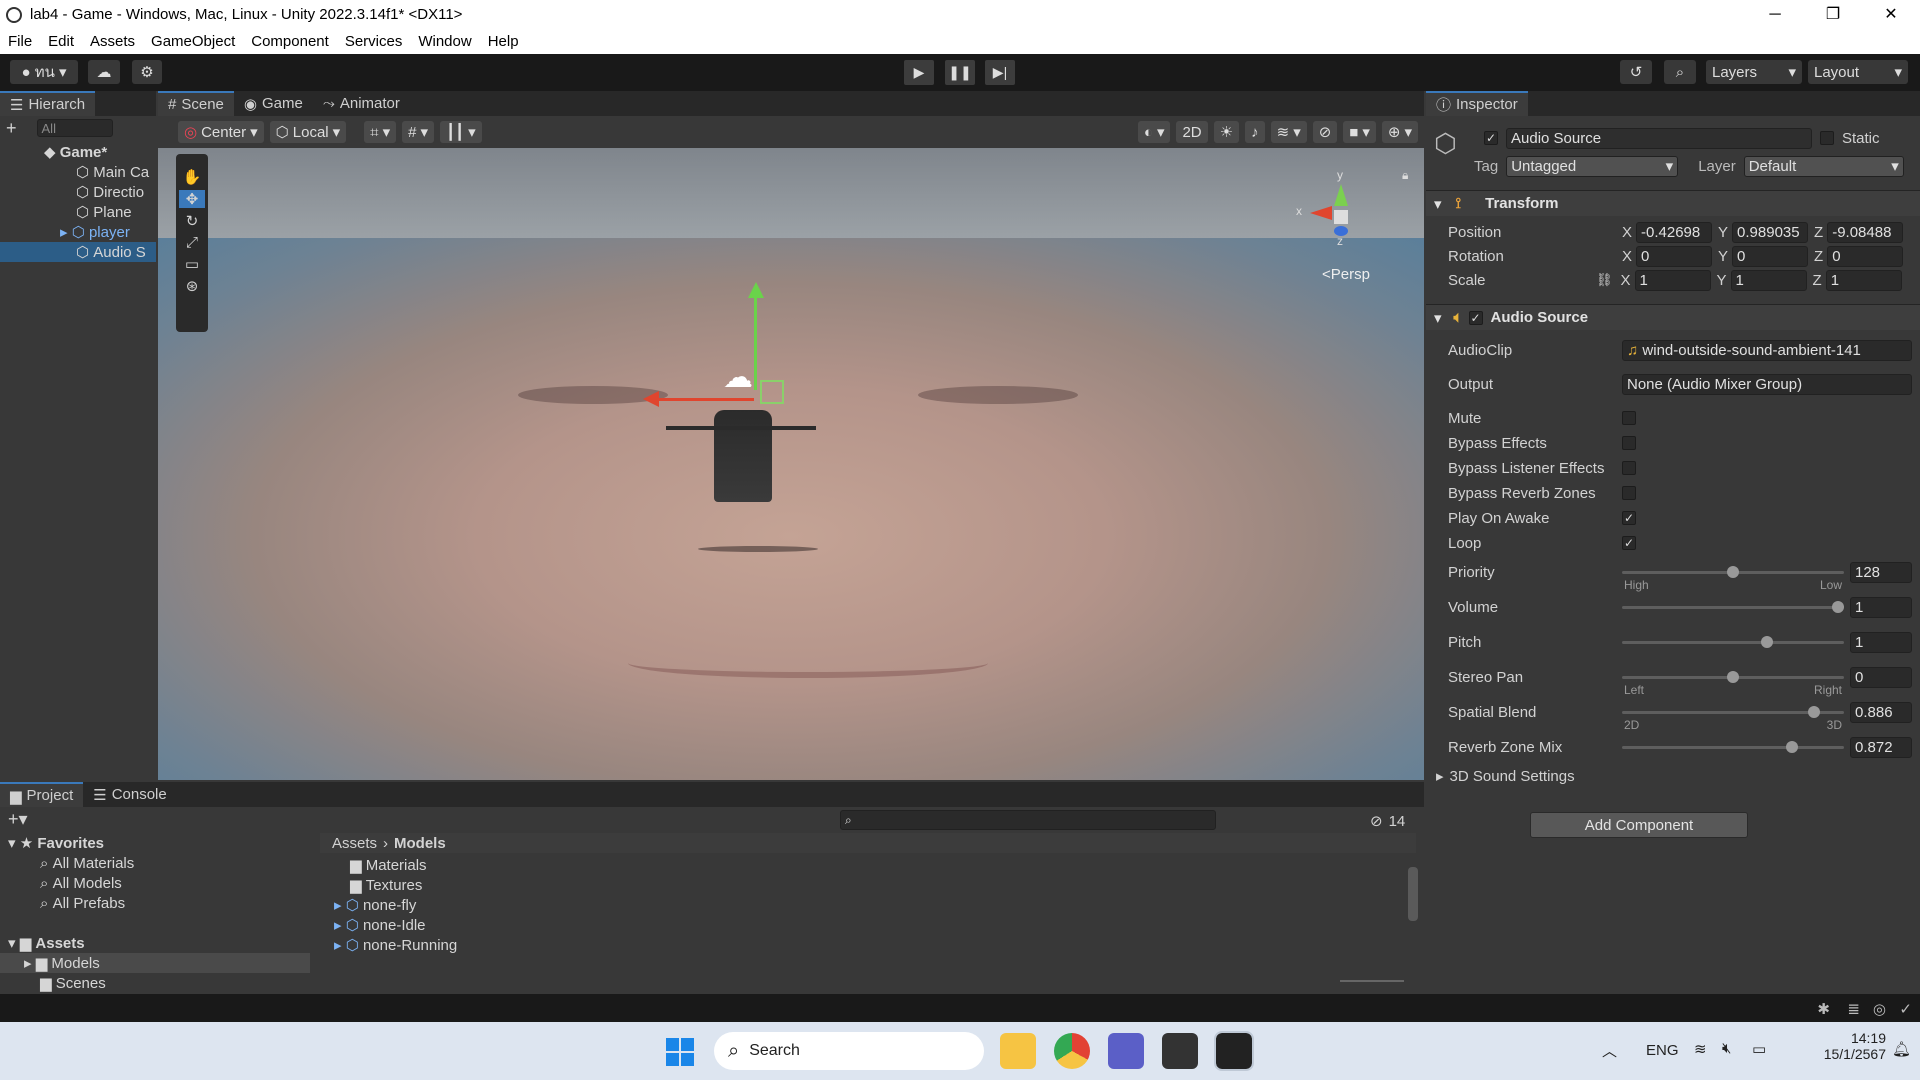 The image size is (1920, 1080). I want to click on account-dropdown: ● ทน ▾, so click(44, 72).